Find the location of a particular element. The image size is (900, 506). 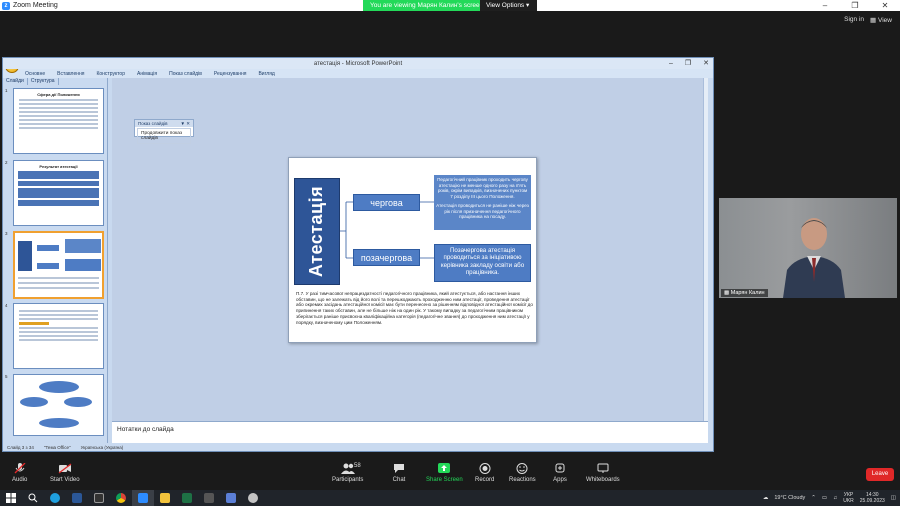

apps-label: Apps is located at coordinates (560, 480).